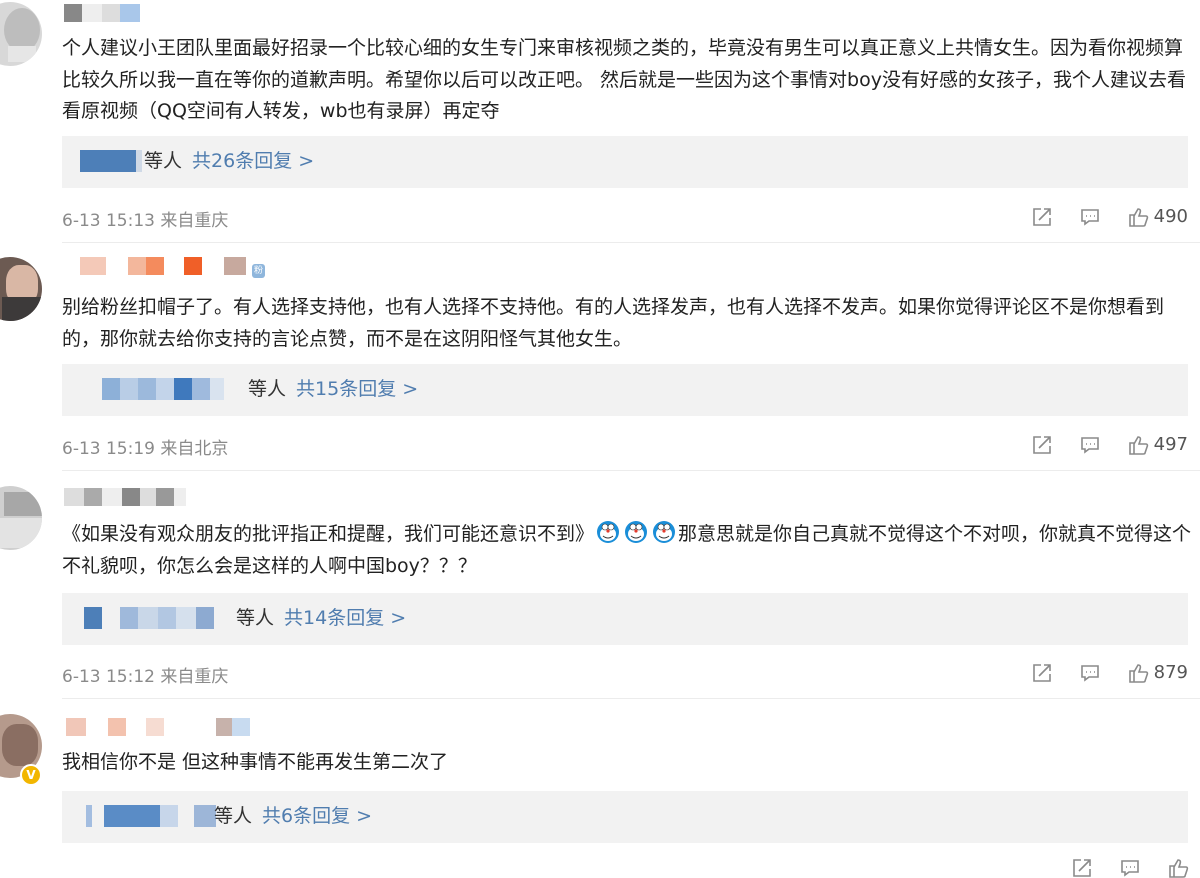  What do you see at coordinates (317, 816) in the screenshot?
I see `view-replies-link: 共6条回复 >` at bounding box center [317, 816].